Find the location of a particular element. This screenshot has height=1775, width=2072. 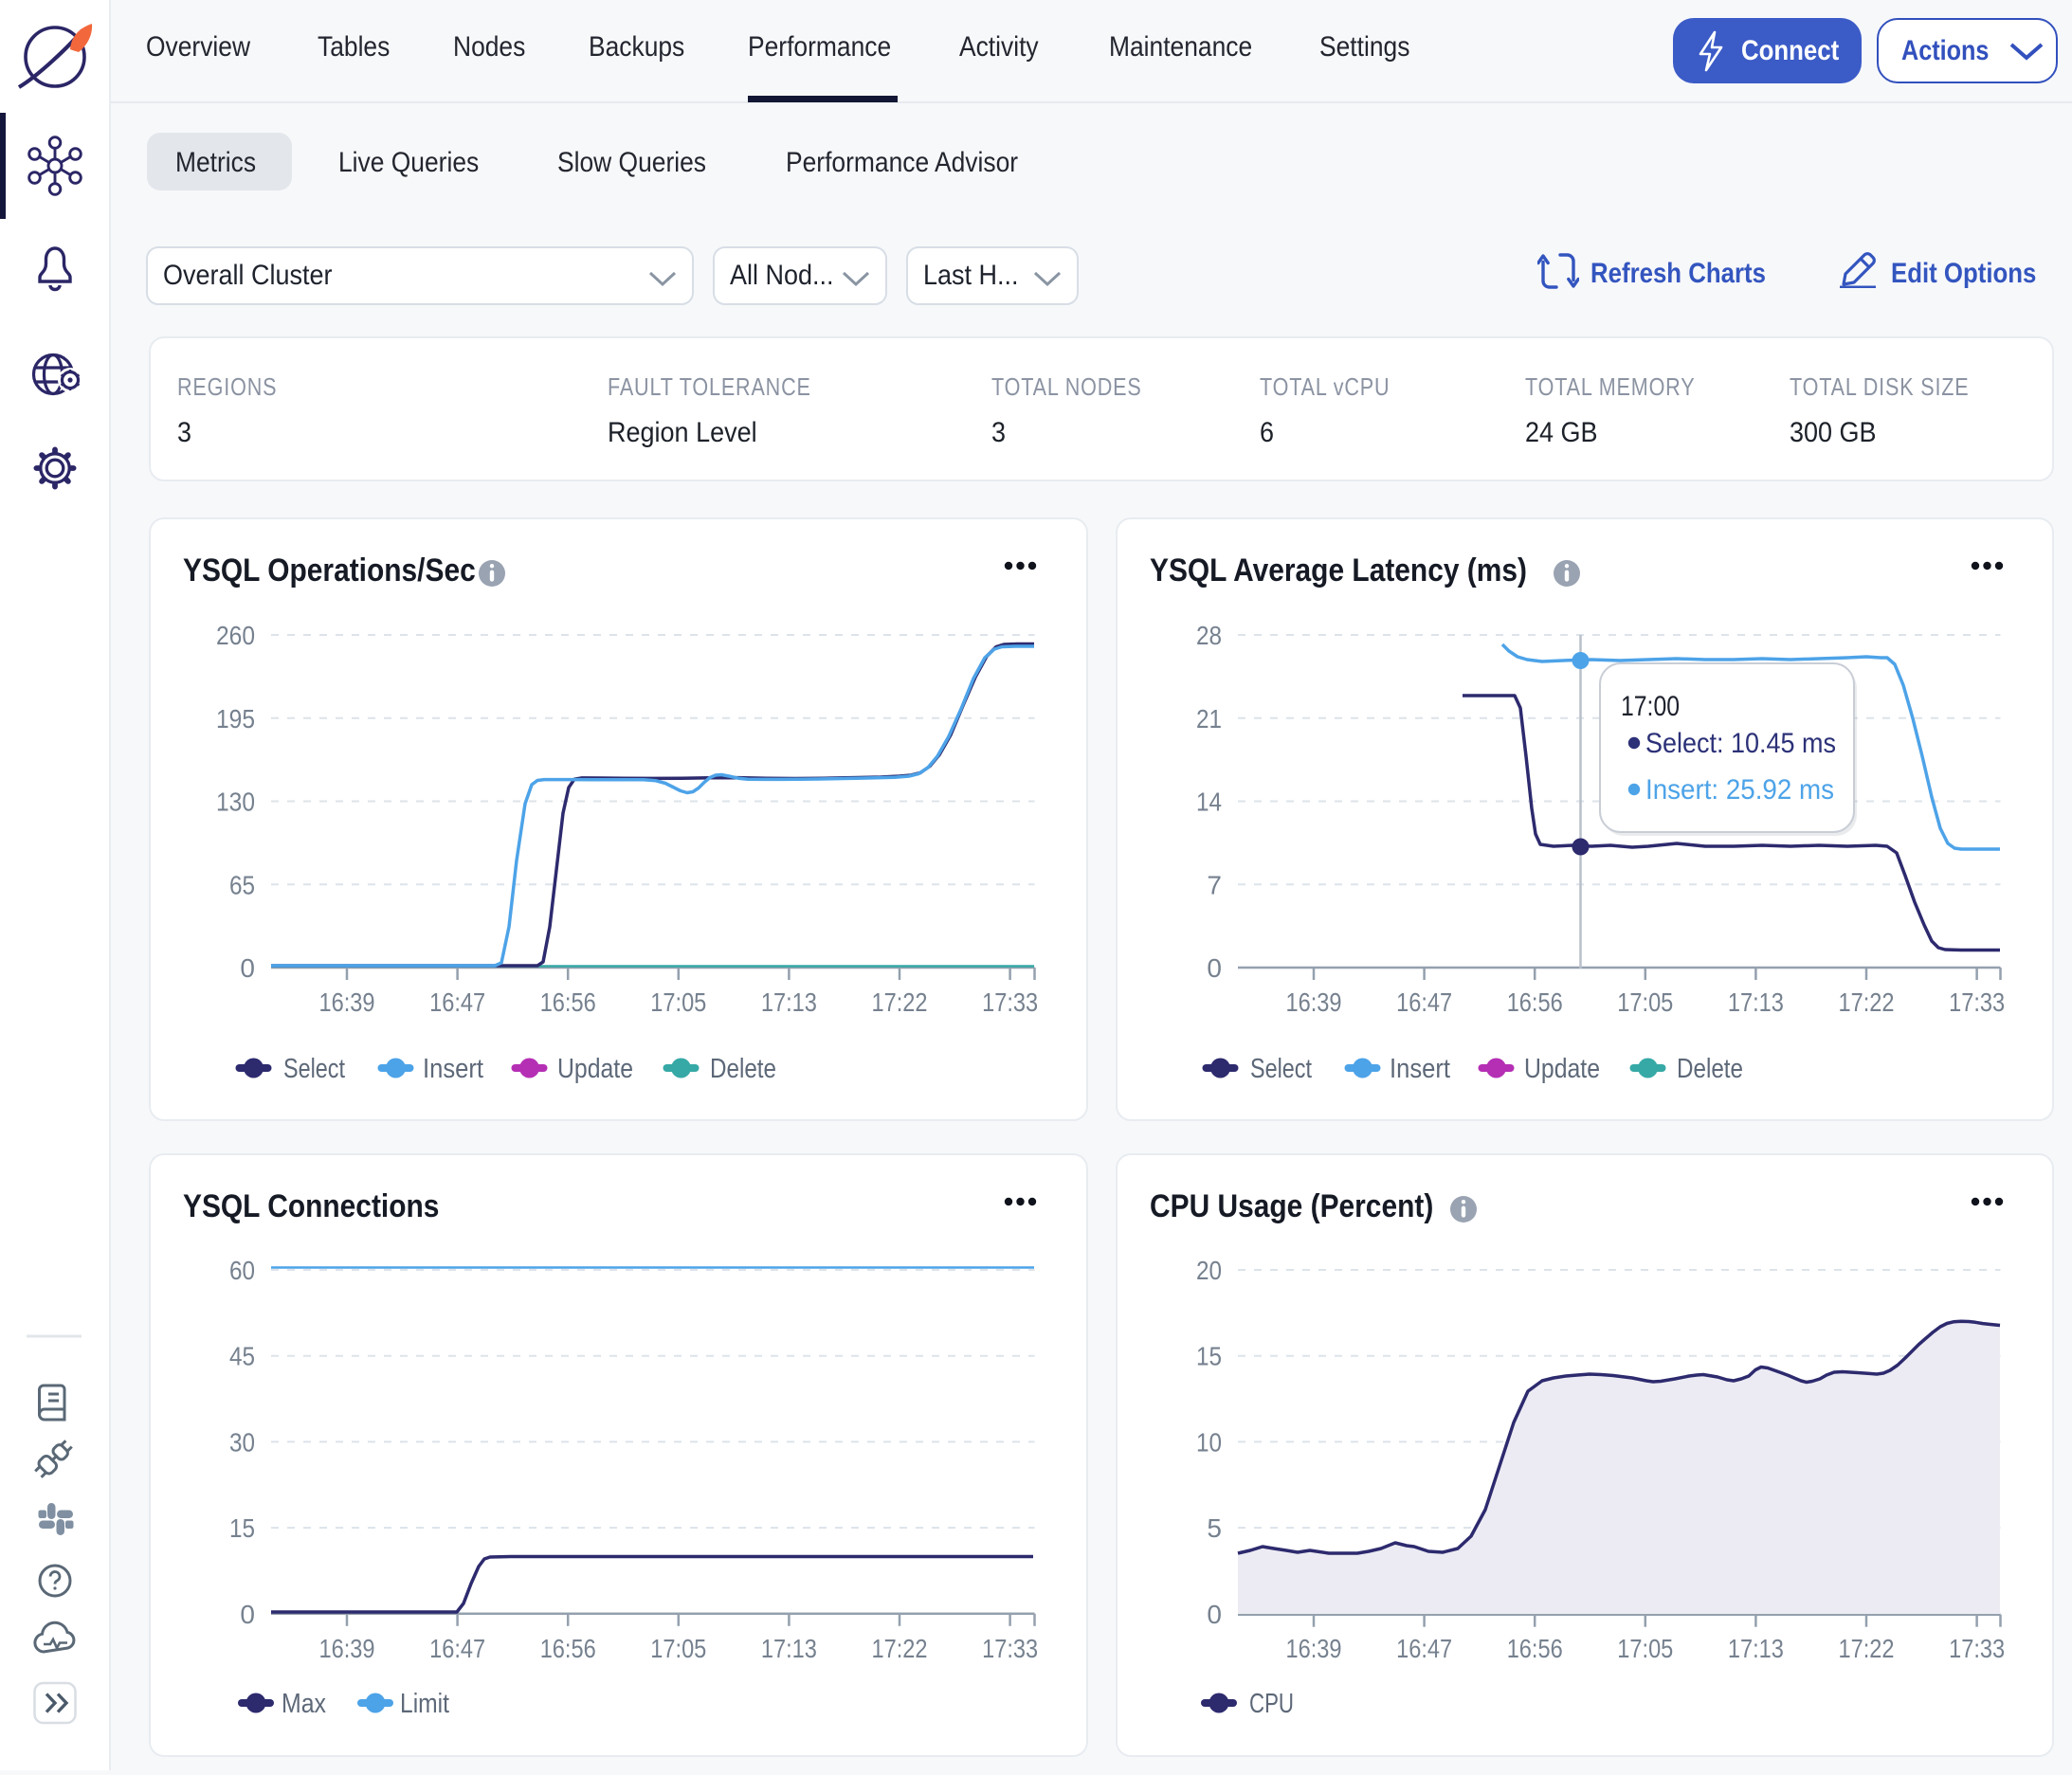

svg-text: 14 is located at coordinates (1209, 802).